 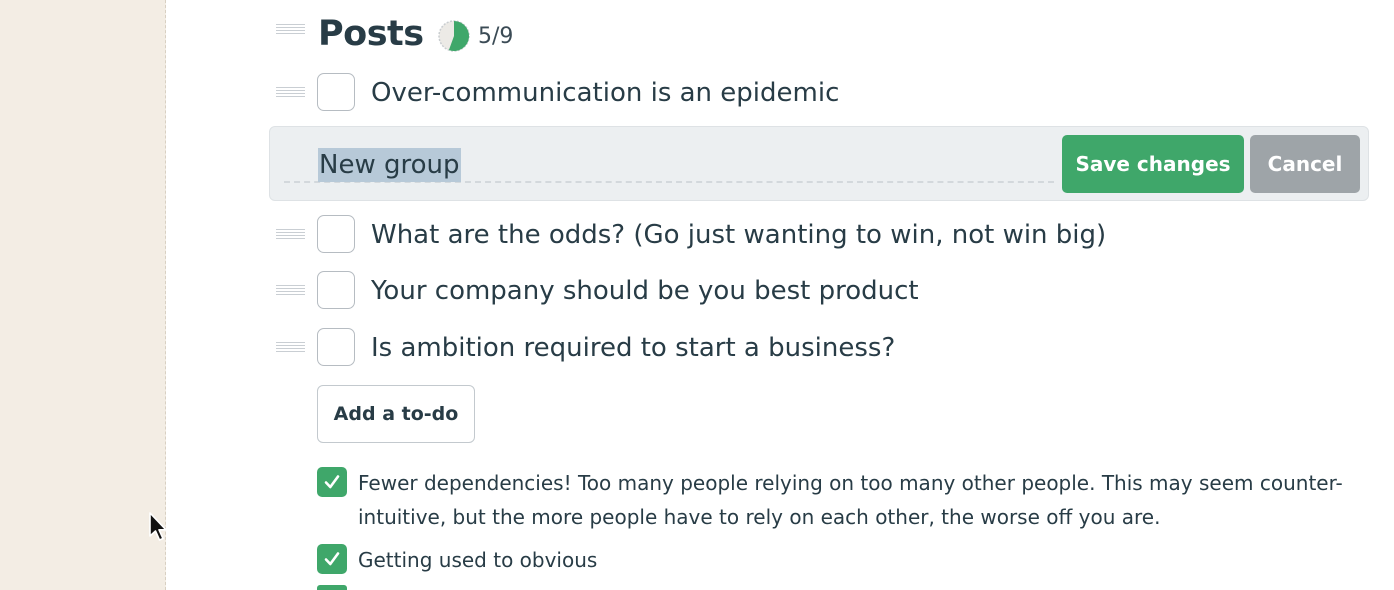 What do you see at coordinates (645, 291) in the screenshot?
I see `todo-label: Your company should be you best product` at bounding box center [645, 291].